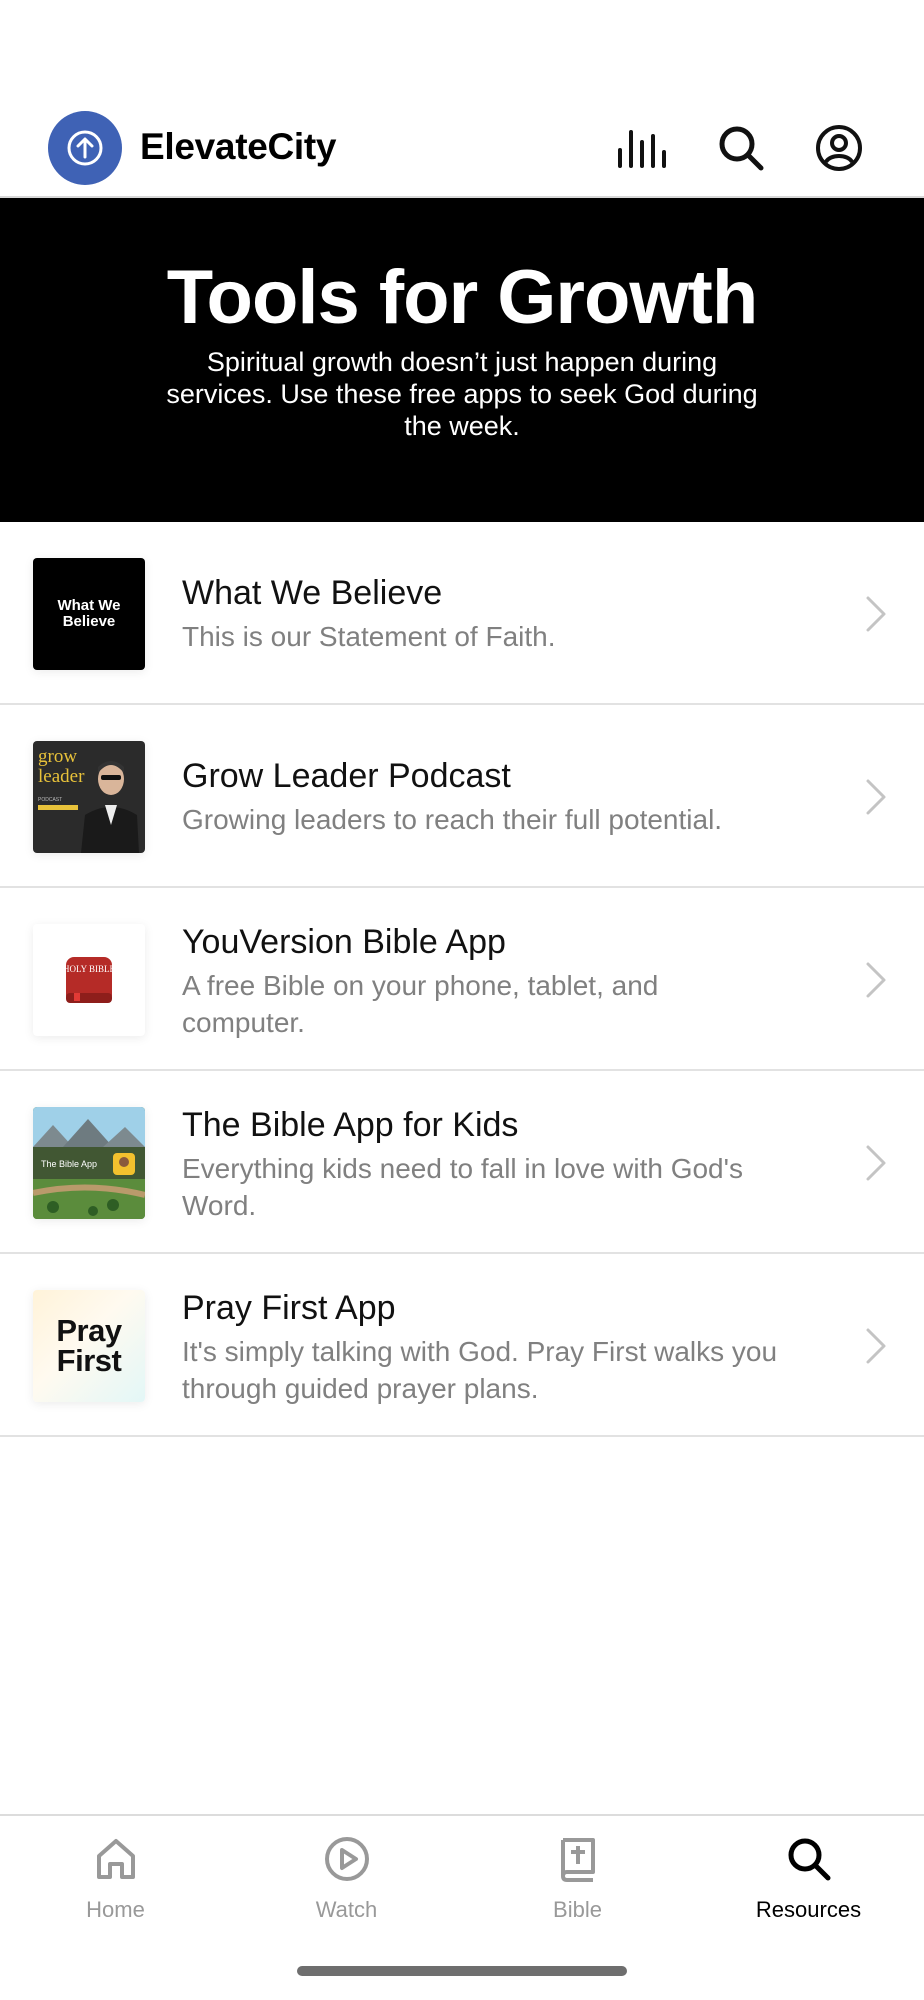  Describe the element at coordinates (69, 1164) in the screenshot. I see `svg-text: The Bible App` at that location.